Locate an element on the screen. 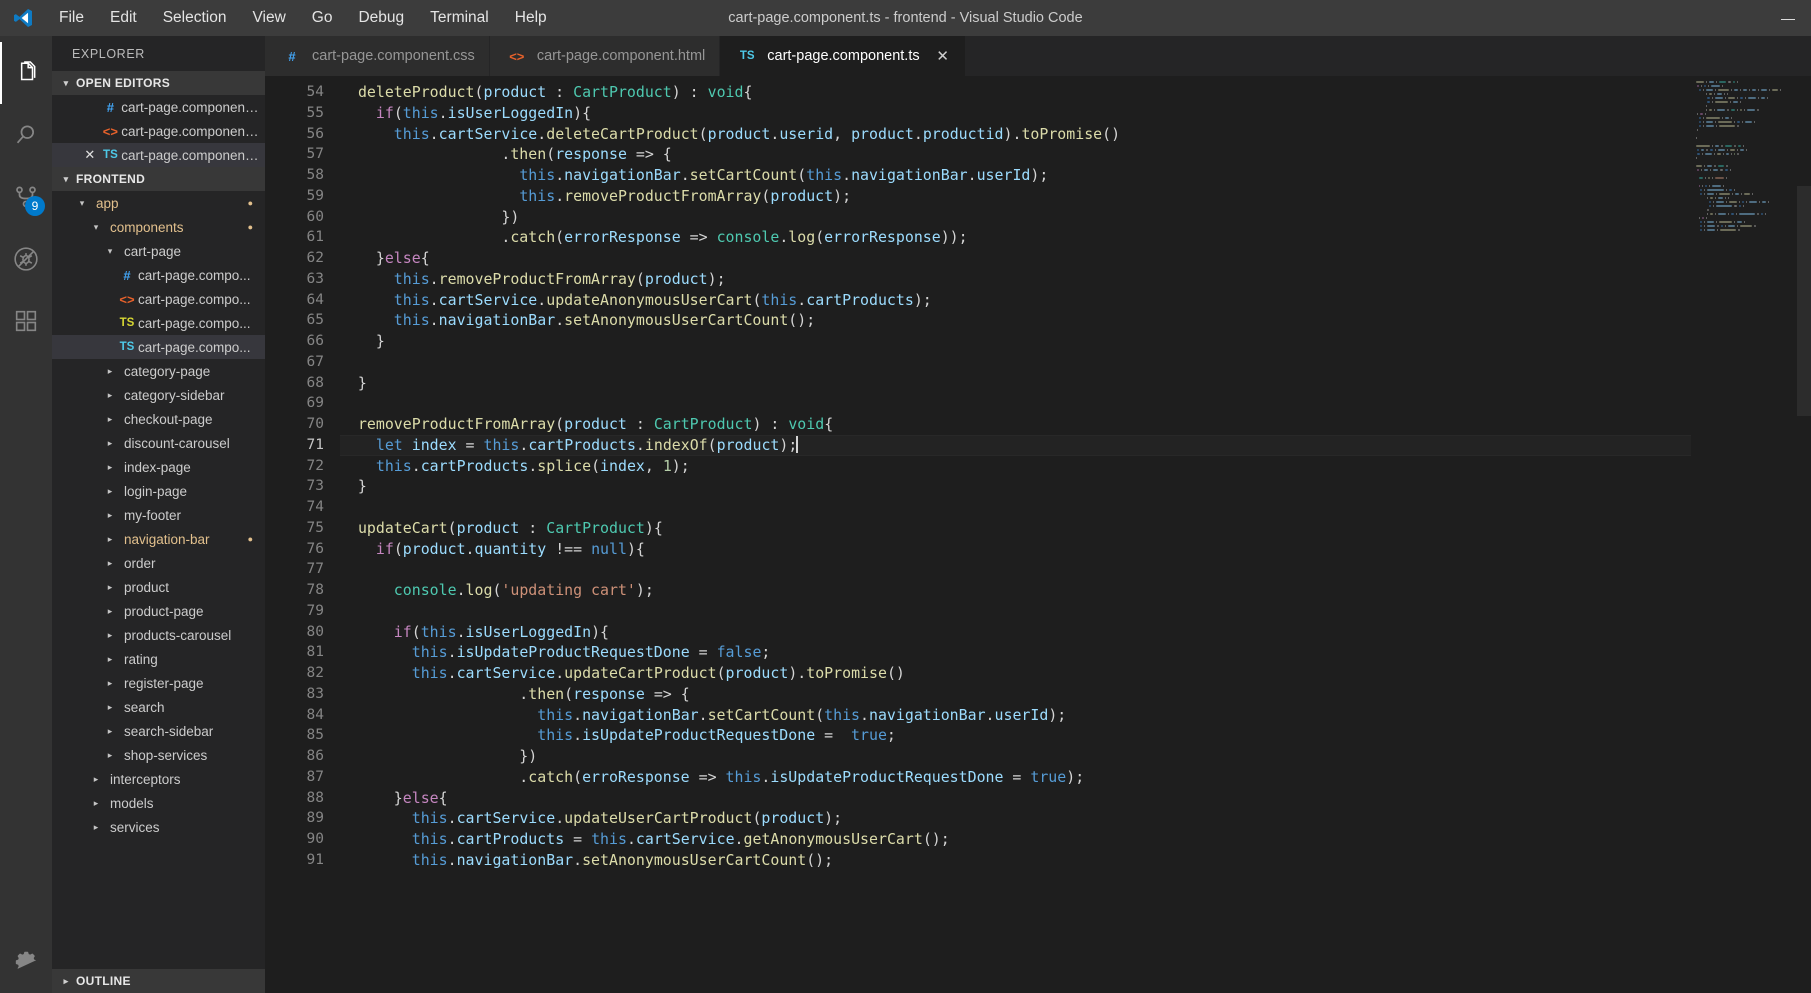  menu-terminal: Terminal is located at coordinates (459, 18).